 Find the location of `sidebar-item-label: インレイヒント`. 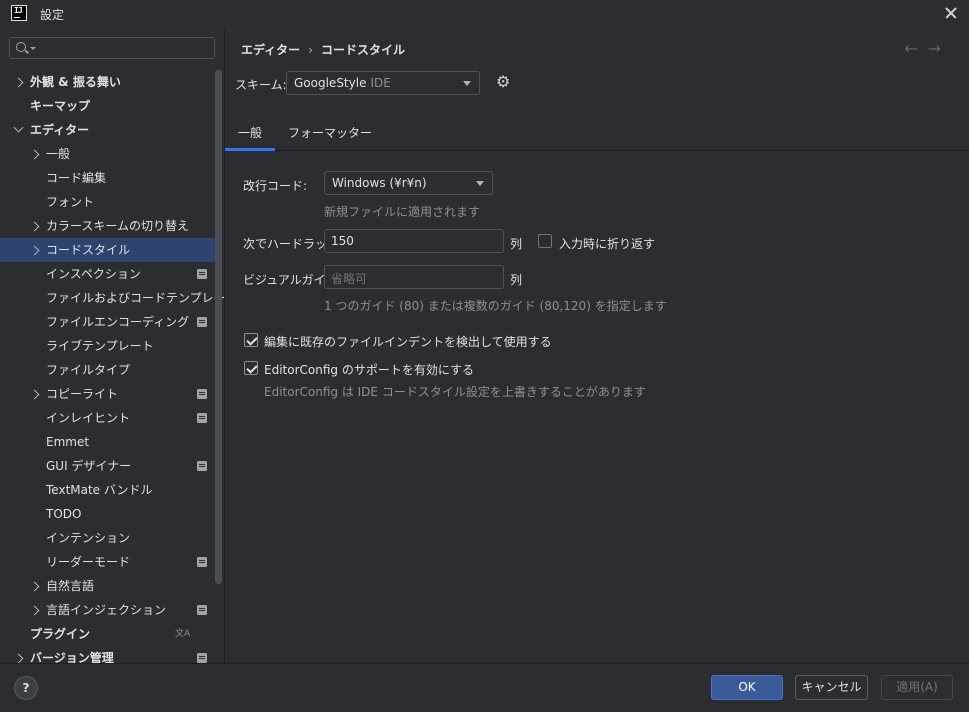

sidebar-item-label: インレイヒント is located at coordinates (88, 418).